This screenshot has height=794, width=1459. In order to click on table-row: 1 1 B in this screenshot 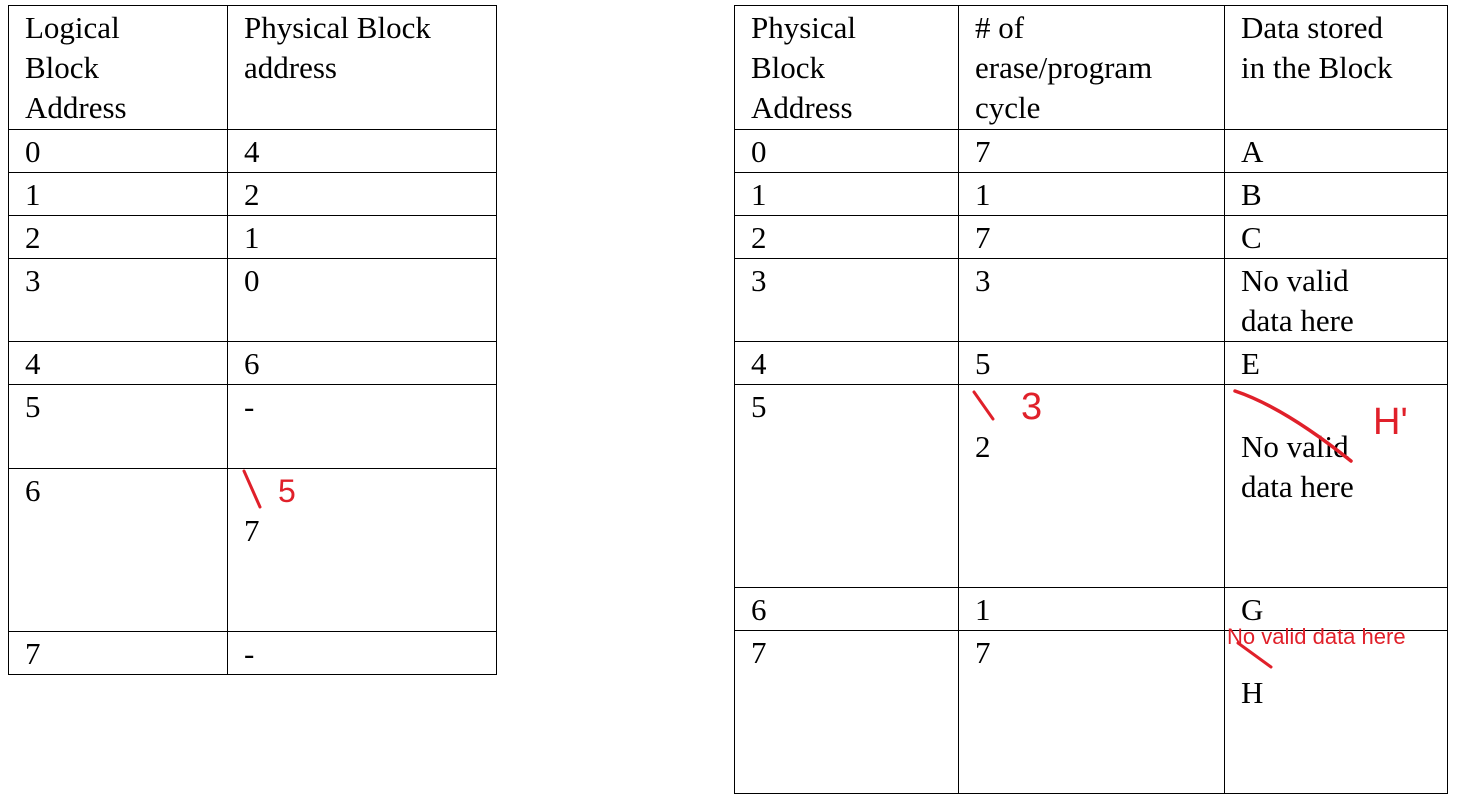, I will do `click(1091, 194)`.